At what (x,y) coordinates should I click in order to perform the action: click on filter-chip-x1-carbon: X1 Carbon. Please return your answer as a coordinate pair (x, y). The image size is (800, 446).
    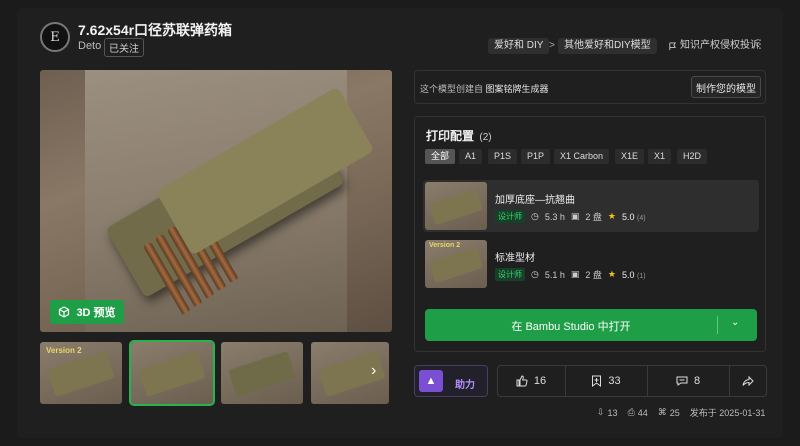
    Looking at the image, I should click on (582, 156).